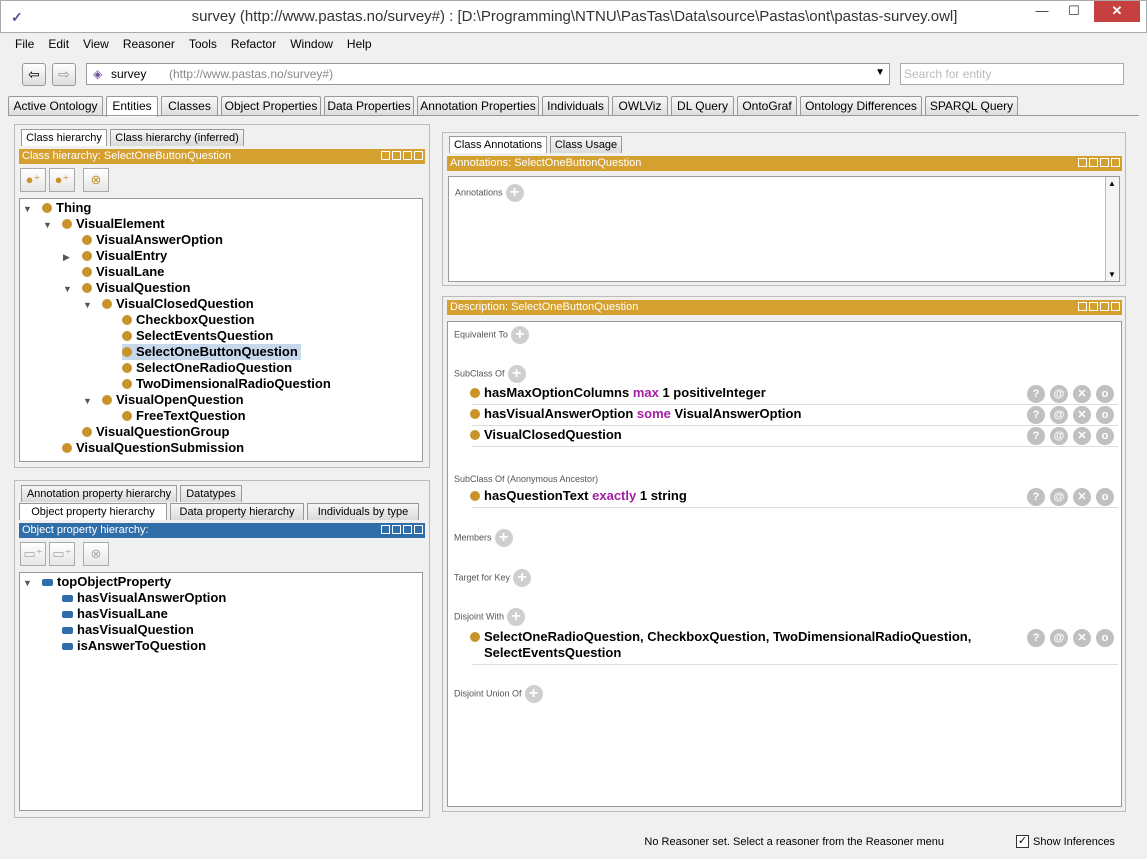 This screenshot has width=1147, height=859. Describe the element at coordinates (880, 72) in the screenshot. I see `chevron-down-icon: ▼` at that location.